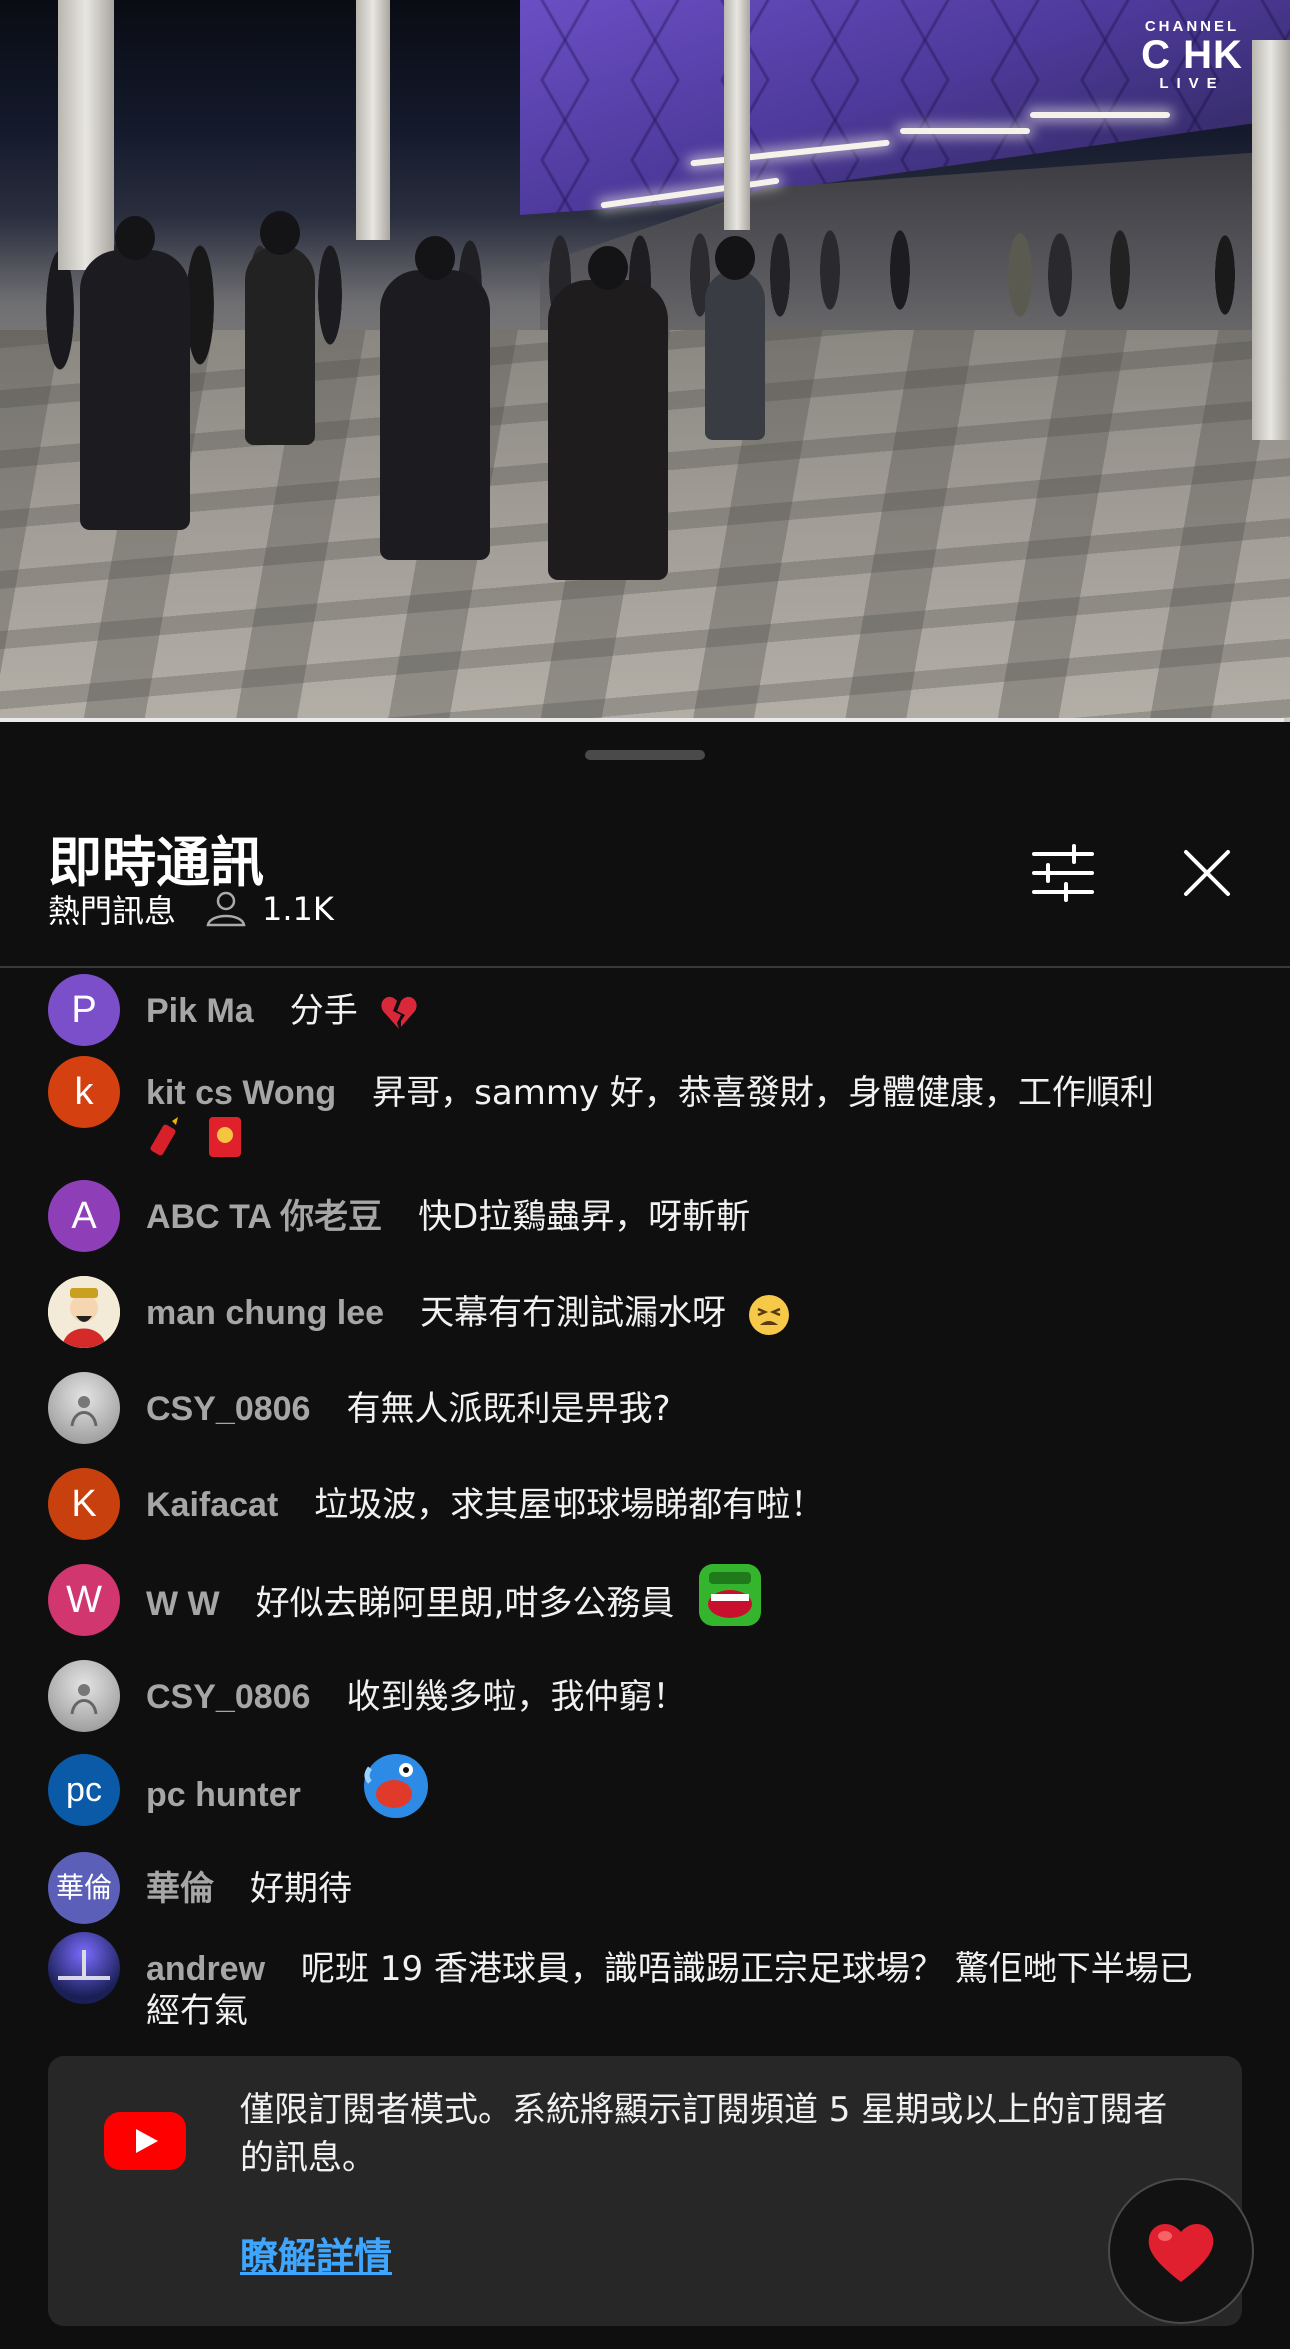 The image size is (1290, 2349). I want to click on avatar: 華倫, so click(84, 1888).